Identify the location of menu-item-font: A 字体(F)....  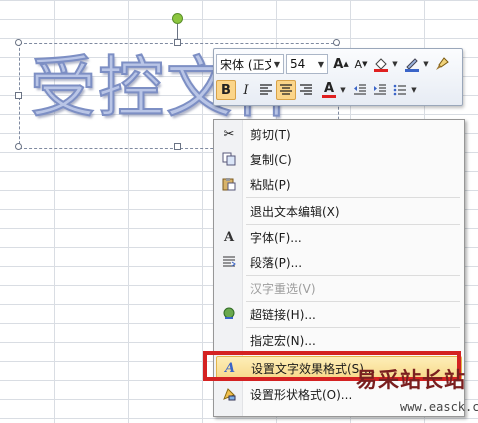
(339, 237).